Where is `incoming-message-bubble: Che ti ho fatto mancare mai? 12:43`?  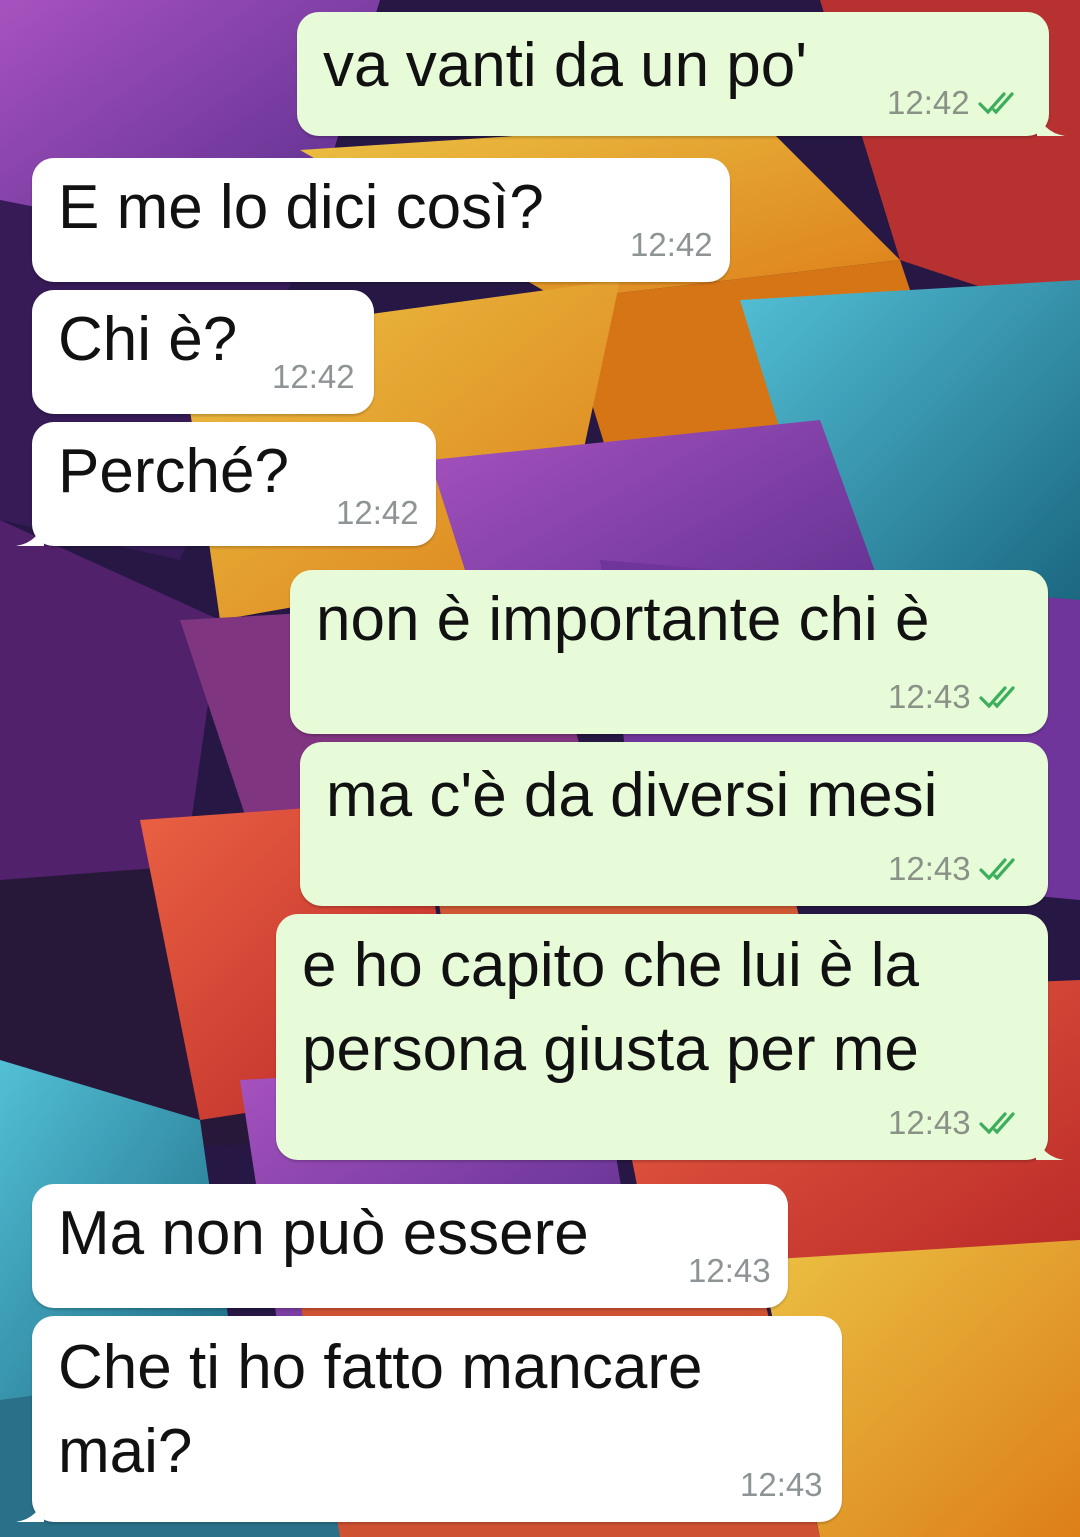
incoming-message-bubble: Che ti ho fatto mancare mai? 12:43 is located at coordinates (429, 1419).